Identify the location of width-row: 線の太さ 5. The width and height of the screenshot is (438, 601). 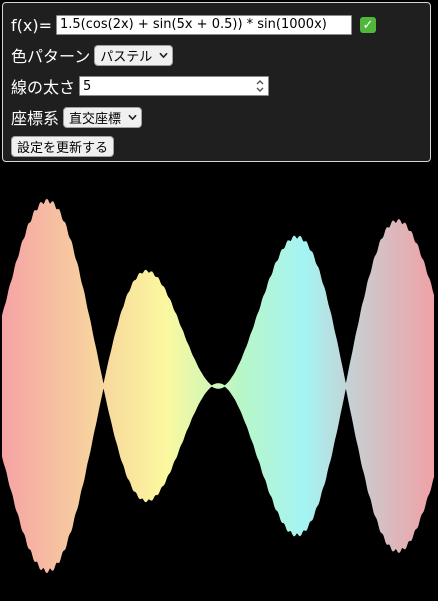
(140, 86).